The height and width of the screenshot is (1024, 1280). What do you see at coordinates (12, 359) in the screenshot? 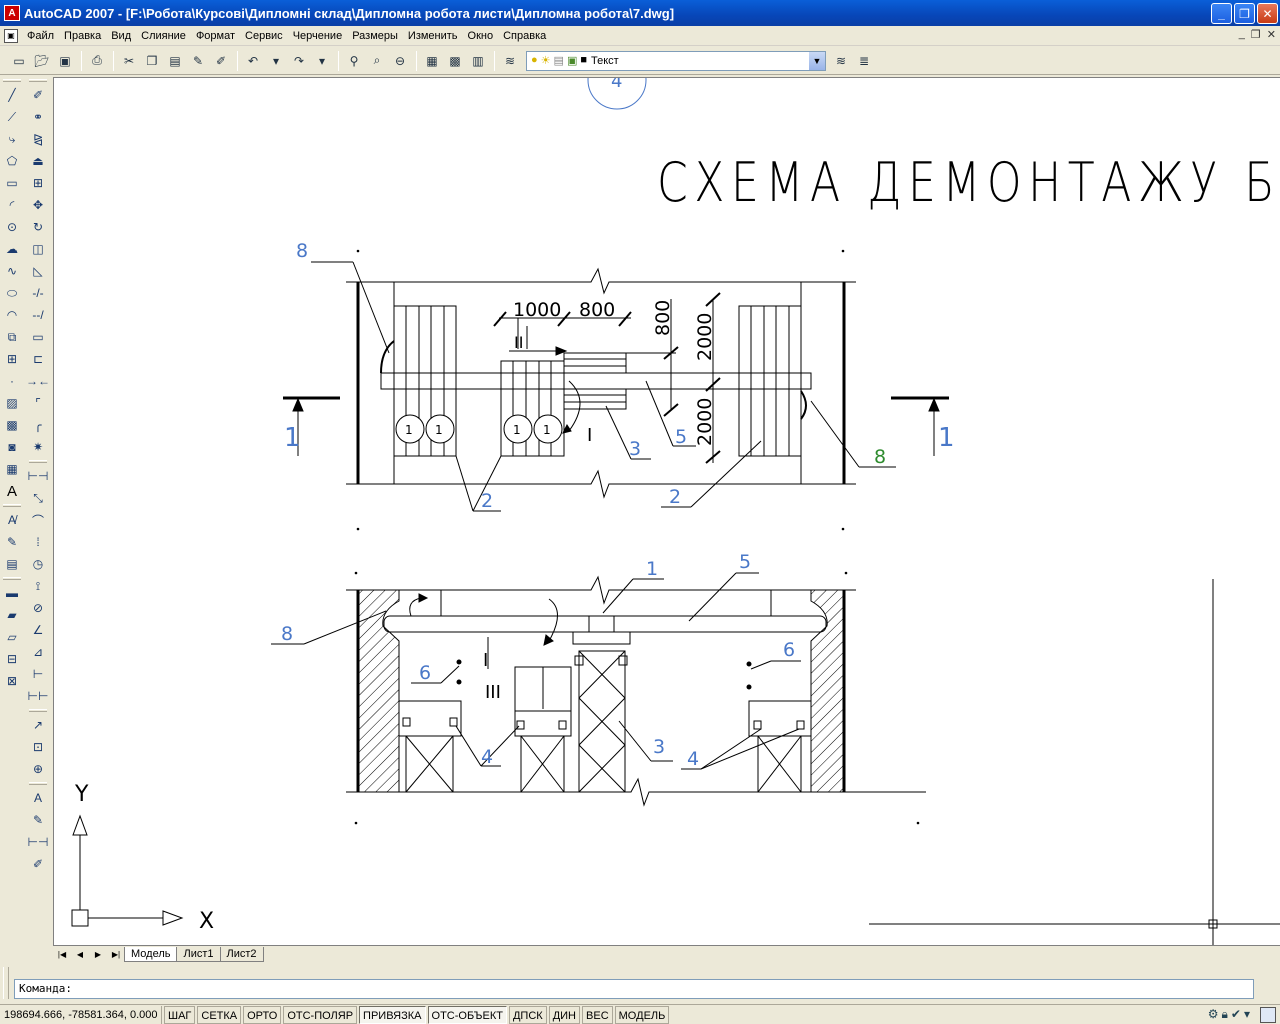
I see `make-block-icon: ⊞` at bounding box center [12, 359].